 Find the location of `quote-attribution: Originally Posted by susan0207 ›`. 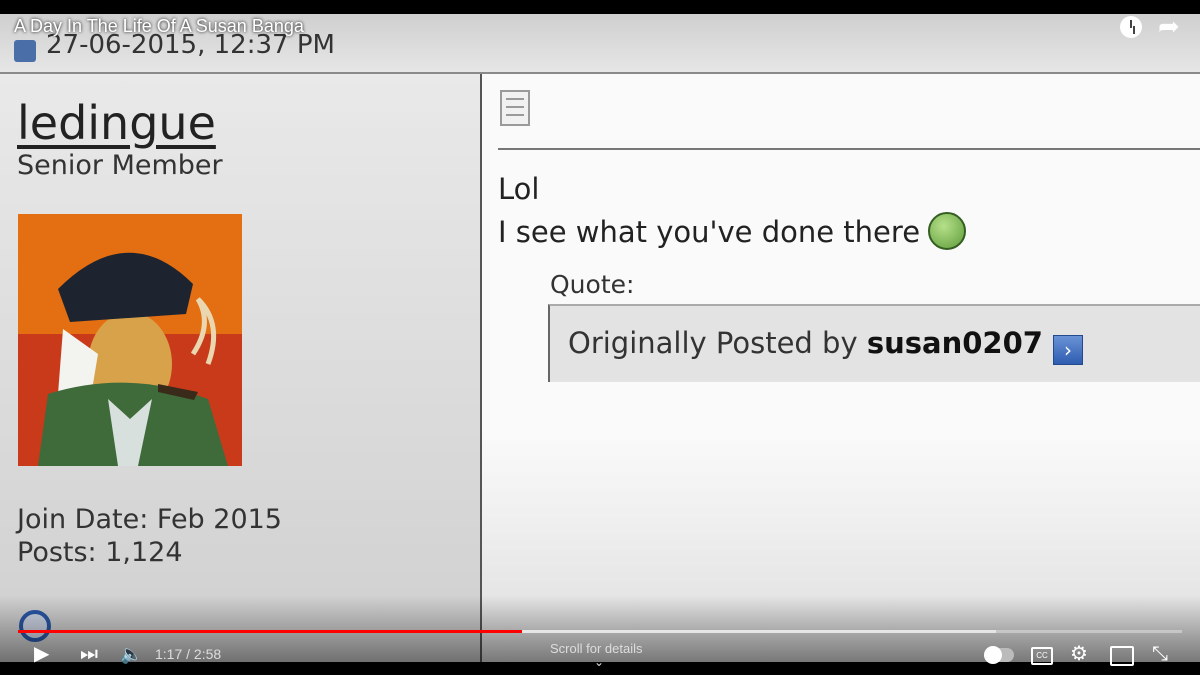

quote-attribution: Originally Posted by susan0207 › is located at coordinates (825, 345).